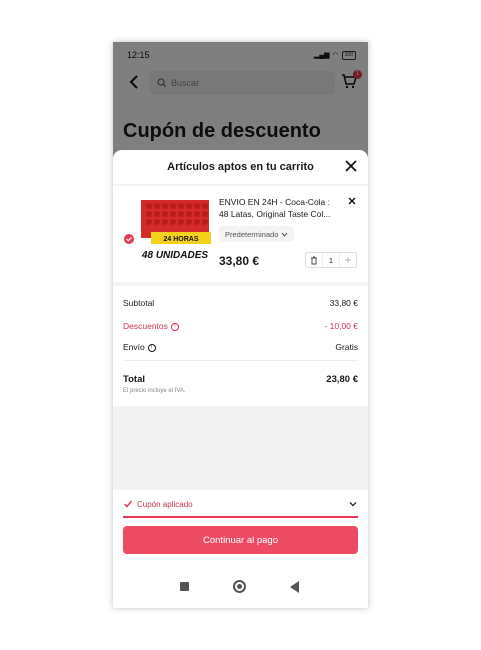  Describe the element at coordinates (134, 379) in the screenshot. I see `total-label: Total` at that location.